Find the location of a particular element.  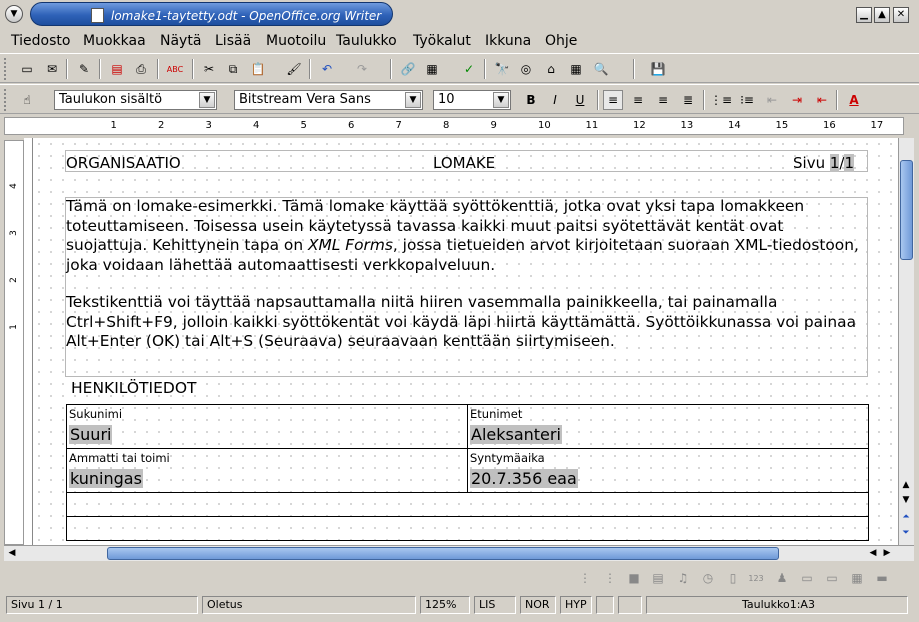

print-icon: ⎙ is located at coordinates (141, 69).